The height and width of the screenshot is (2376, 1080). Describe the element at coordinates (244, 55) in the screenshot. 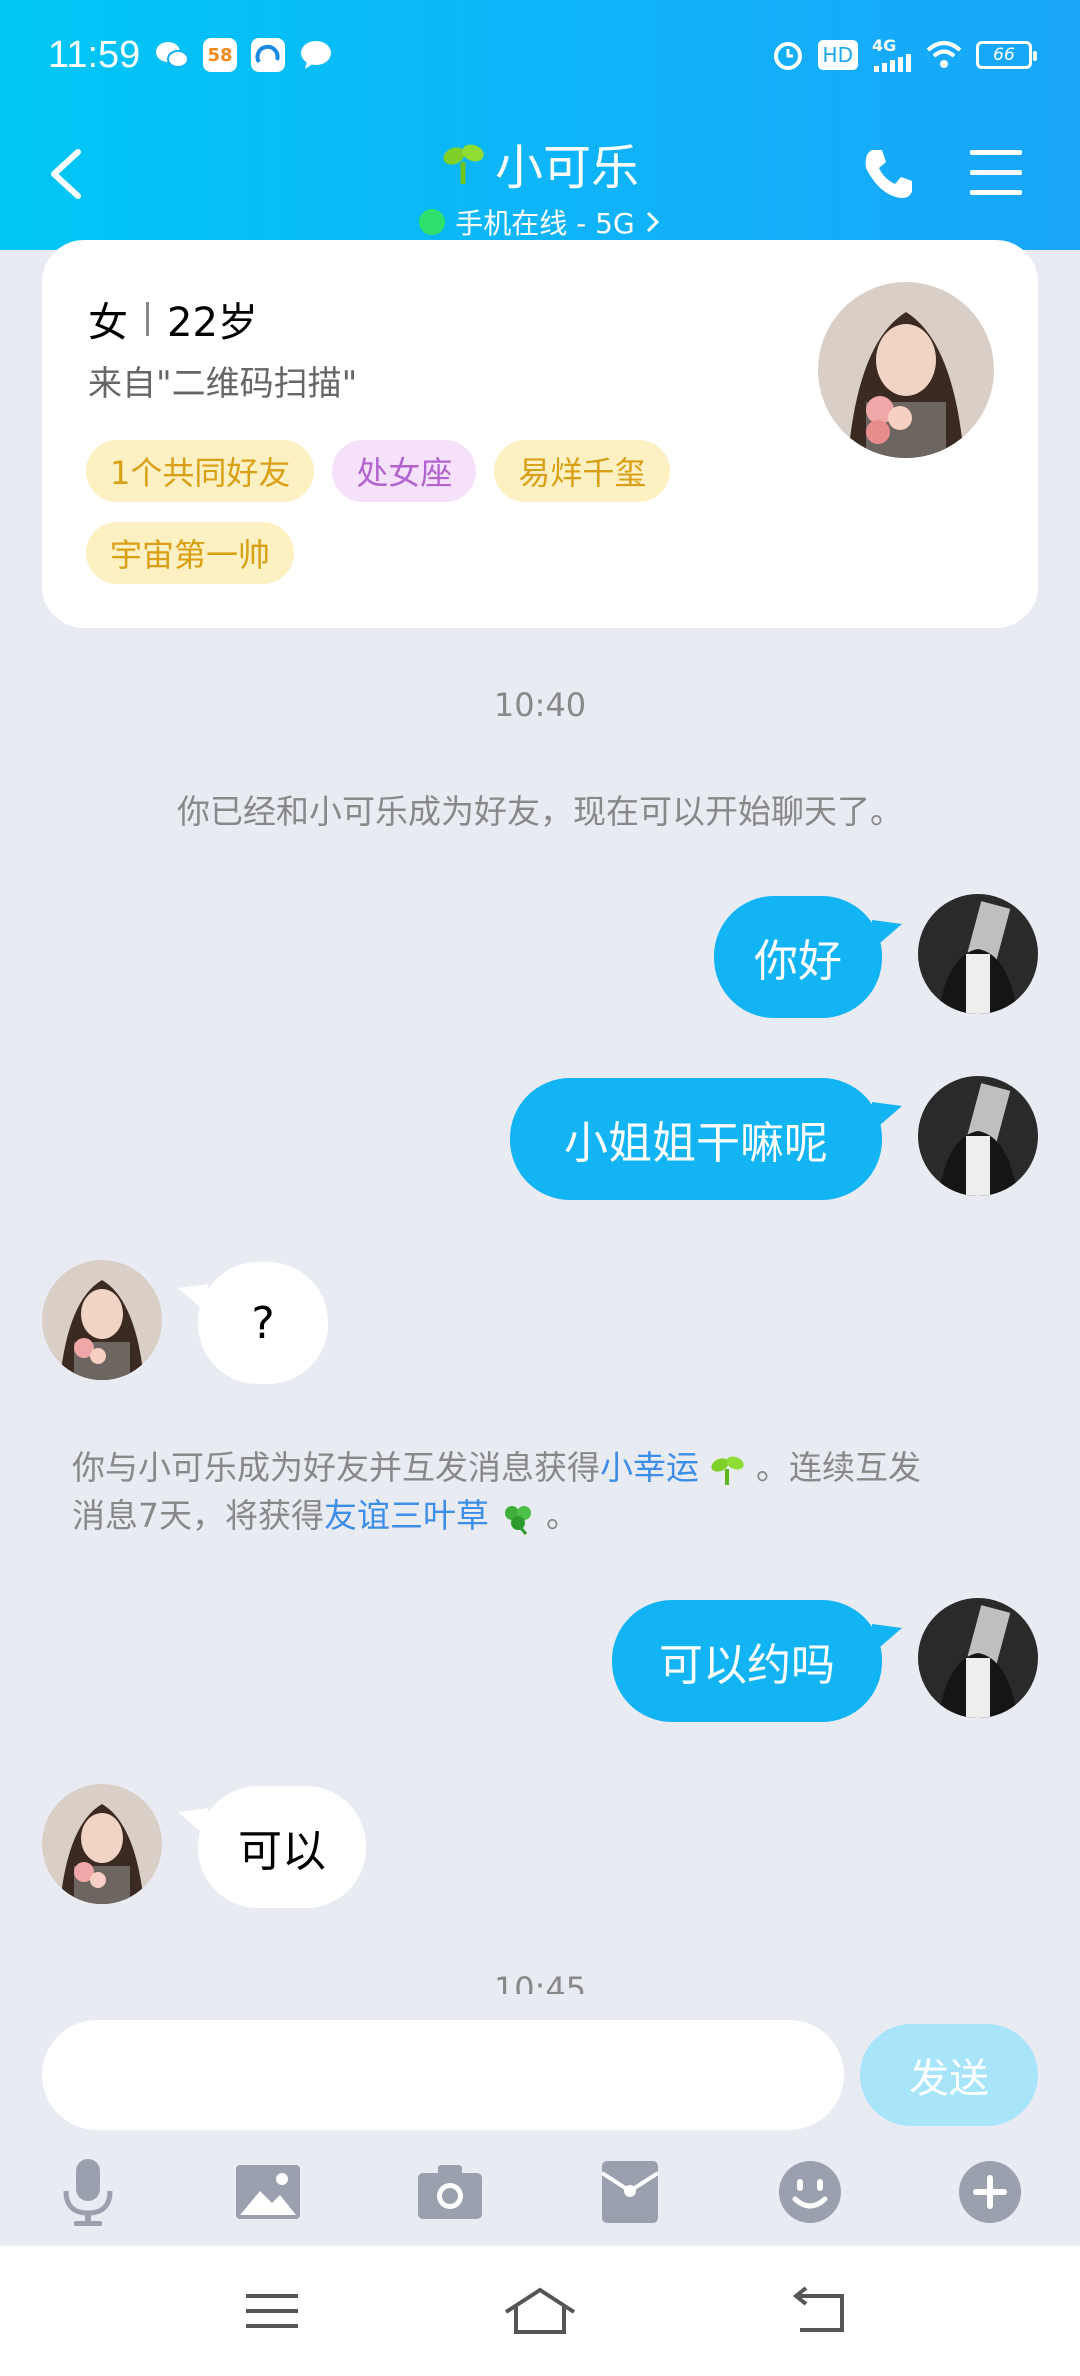

I see `notification-icons: 58` at that location.